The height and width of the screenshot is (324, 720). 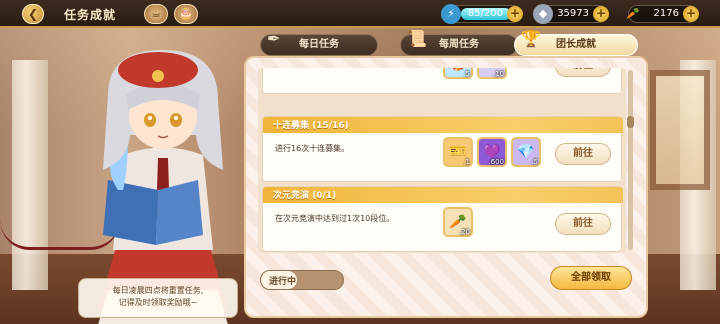 I want to click on background-pillar, so click(x=30, y=175).